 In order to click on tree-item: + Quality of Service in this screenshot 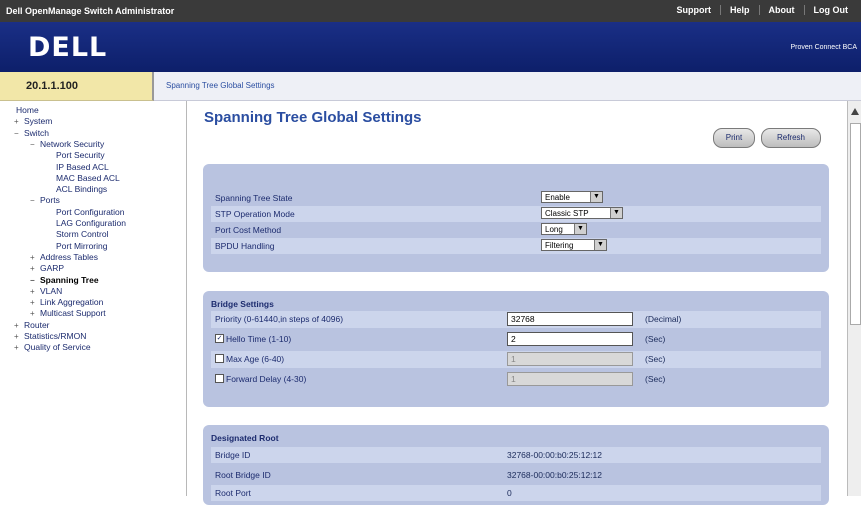, I will do `click(52, 347)`.